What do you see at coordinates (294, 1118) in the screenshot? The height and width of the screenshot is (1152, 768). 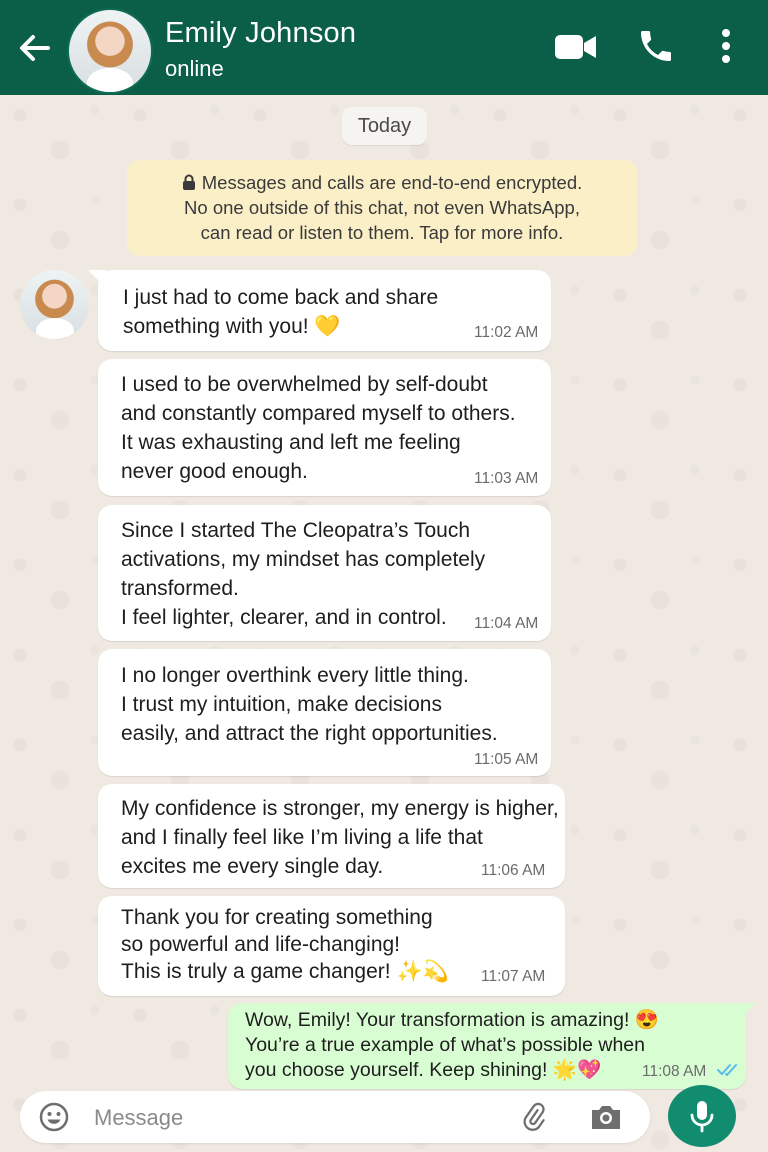 I see `message-input` at bounding box center [294, 1118].